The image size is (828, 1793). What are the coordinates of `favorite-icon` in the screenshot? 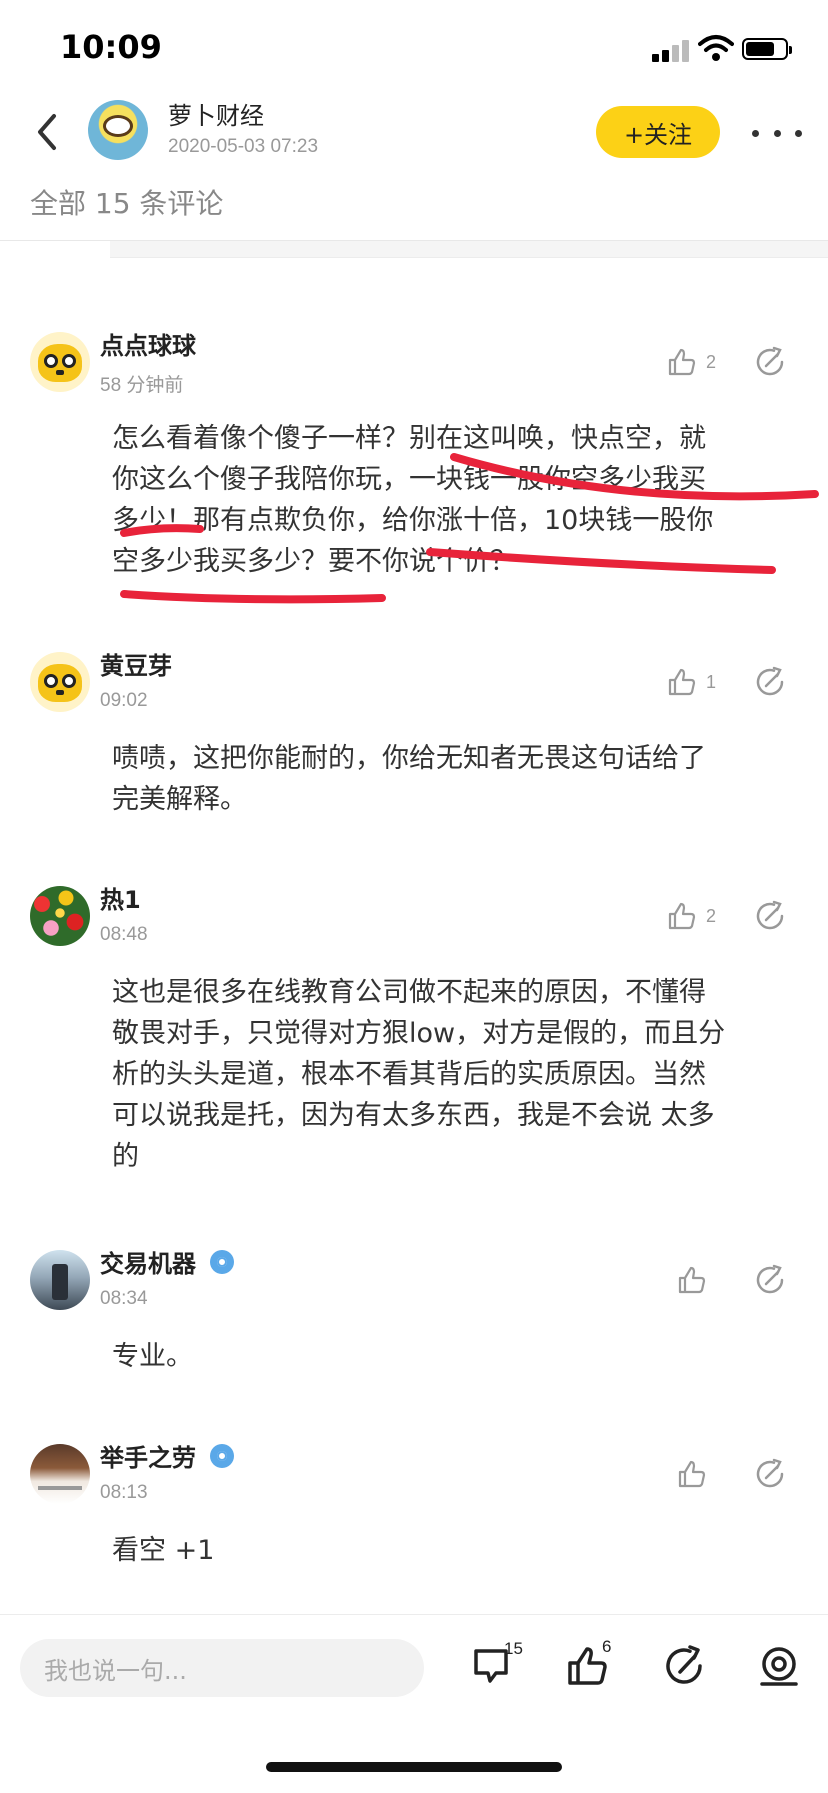 It's located at (779, 1666).